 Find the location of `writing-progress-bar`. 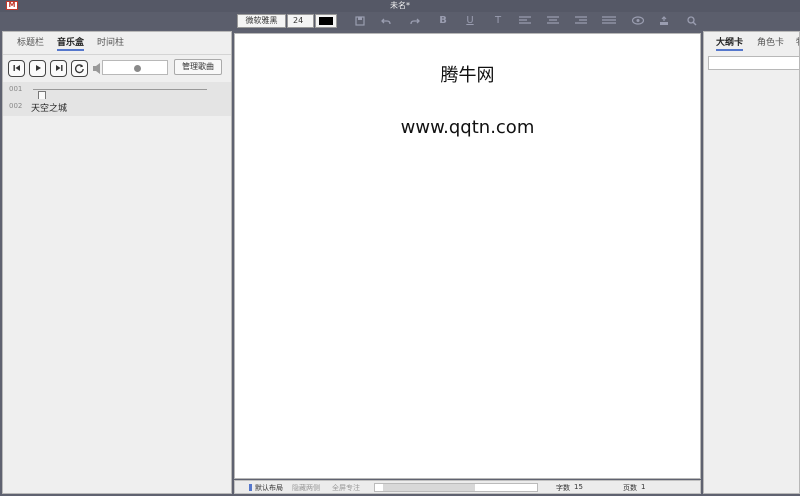

writing-progress-bar is located at coordinates (456, 487).